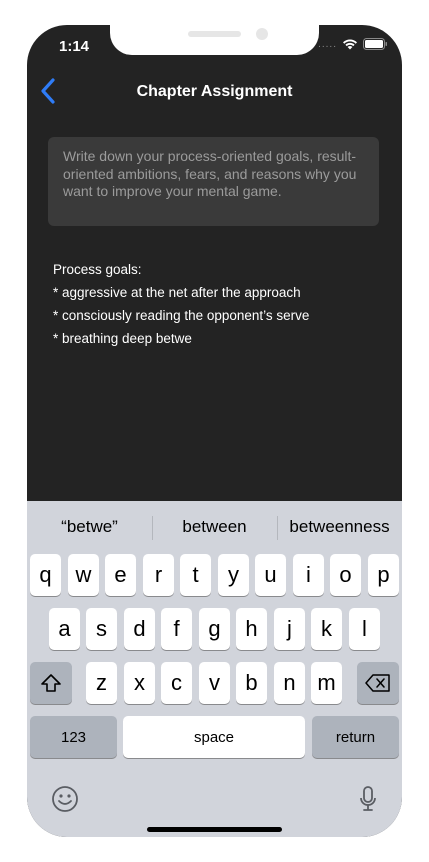 This screenshot has width=429, height=862. I want to click on suggestion-bar: “betwe” between betweenness, so click(214, 524).